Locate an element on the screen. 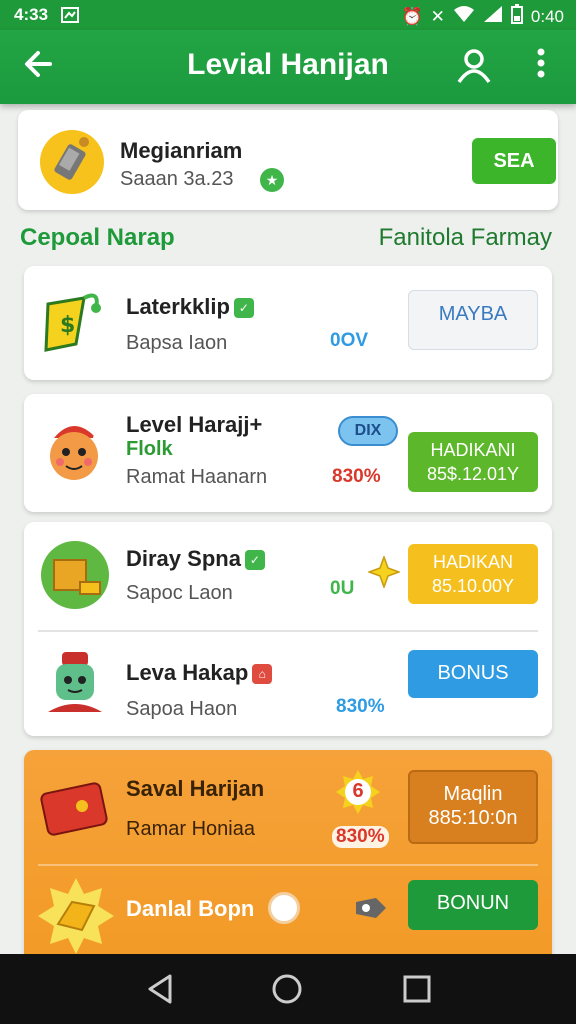 The height and width of the screenshot is (1024, 576). item-stat: 0U is located at coordinates (342, 588).